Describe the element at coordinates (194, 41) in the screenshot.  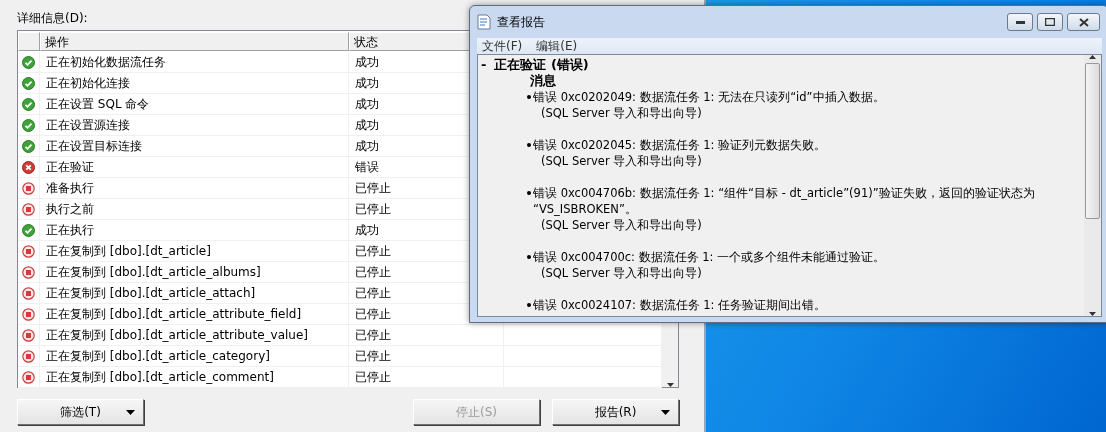
I see `column-header: 操作` at that location.